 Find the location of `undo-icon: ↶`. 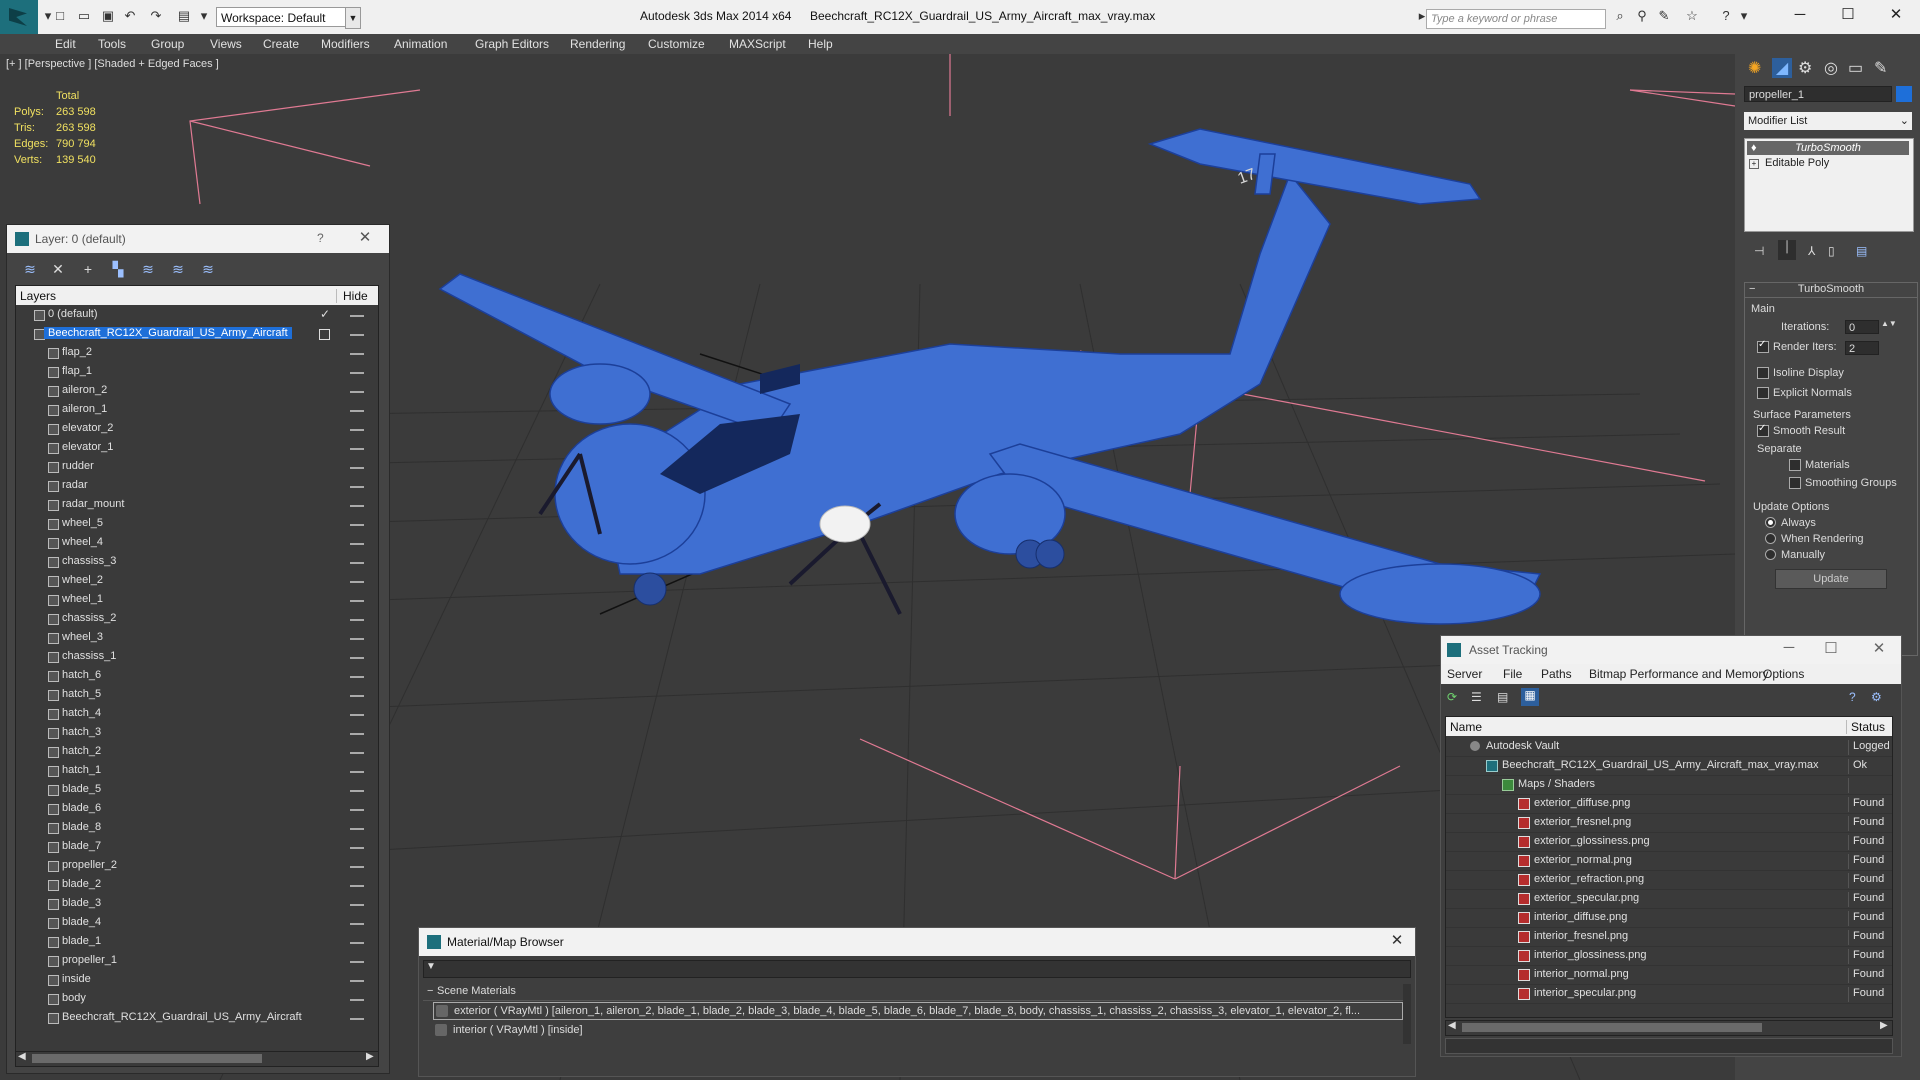

undo-icon: ↶ is located at coordinates (130, 16).